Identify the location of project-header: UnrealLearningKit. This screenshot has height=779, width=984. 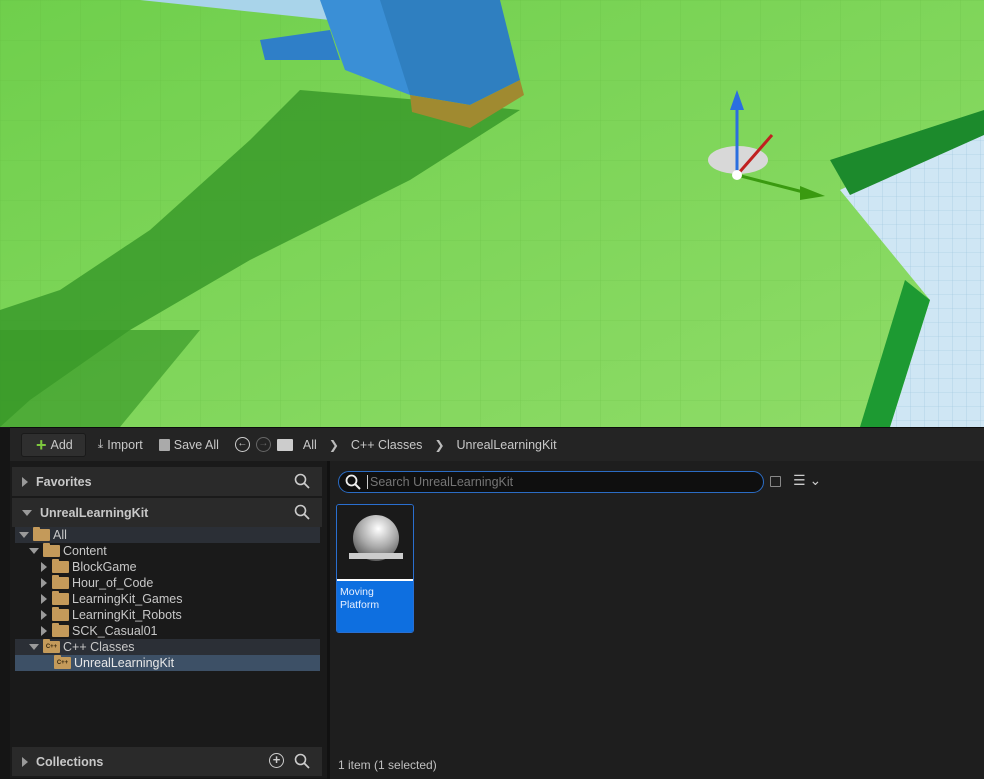
(167, 512).